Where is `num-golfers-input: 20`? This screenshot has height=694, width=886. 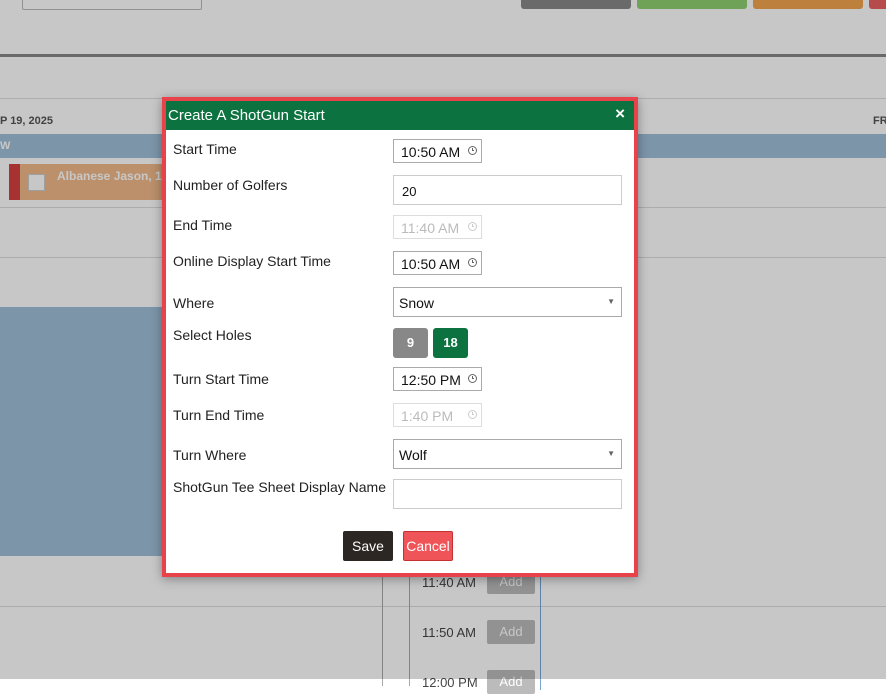 num-golfers-input: 20 is located at coordinates (507, 190).